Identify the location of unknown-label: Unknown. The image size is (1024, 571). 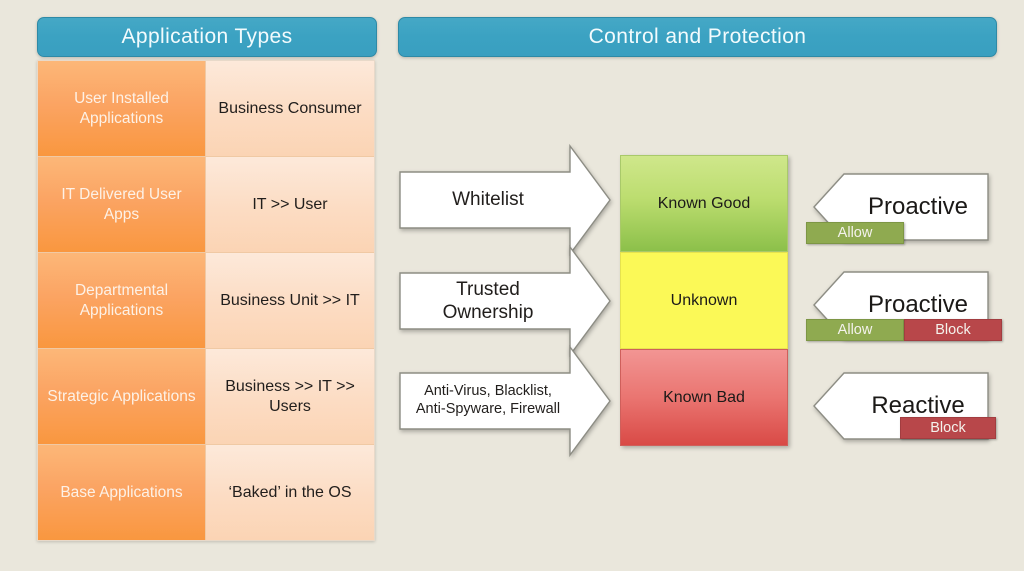
(704, 300).